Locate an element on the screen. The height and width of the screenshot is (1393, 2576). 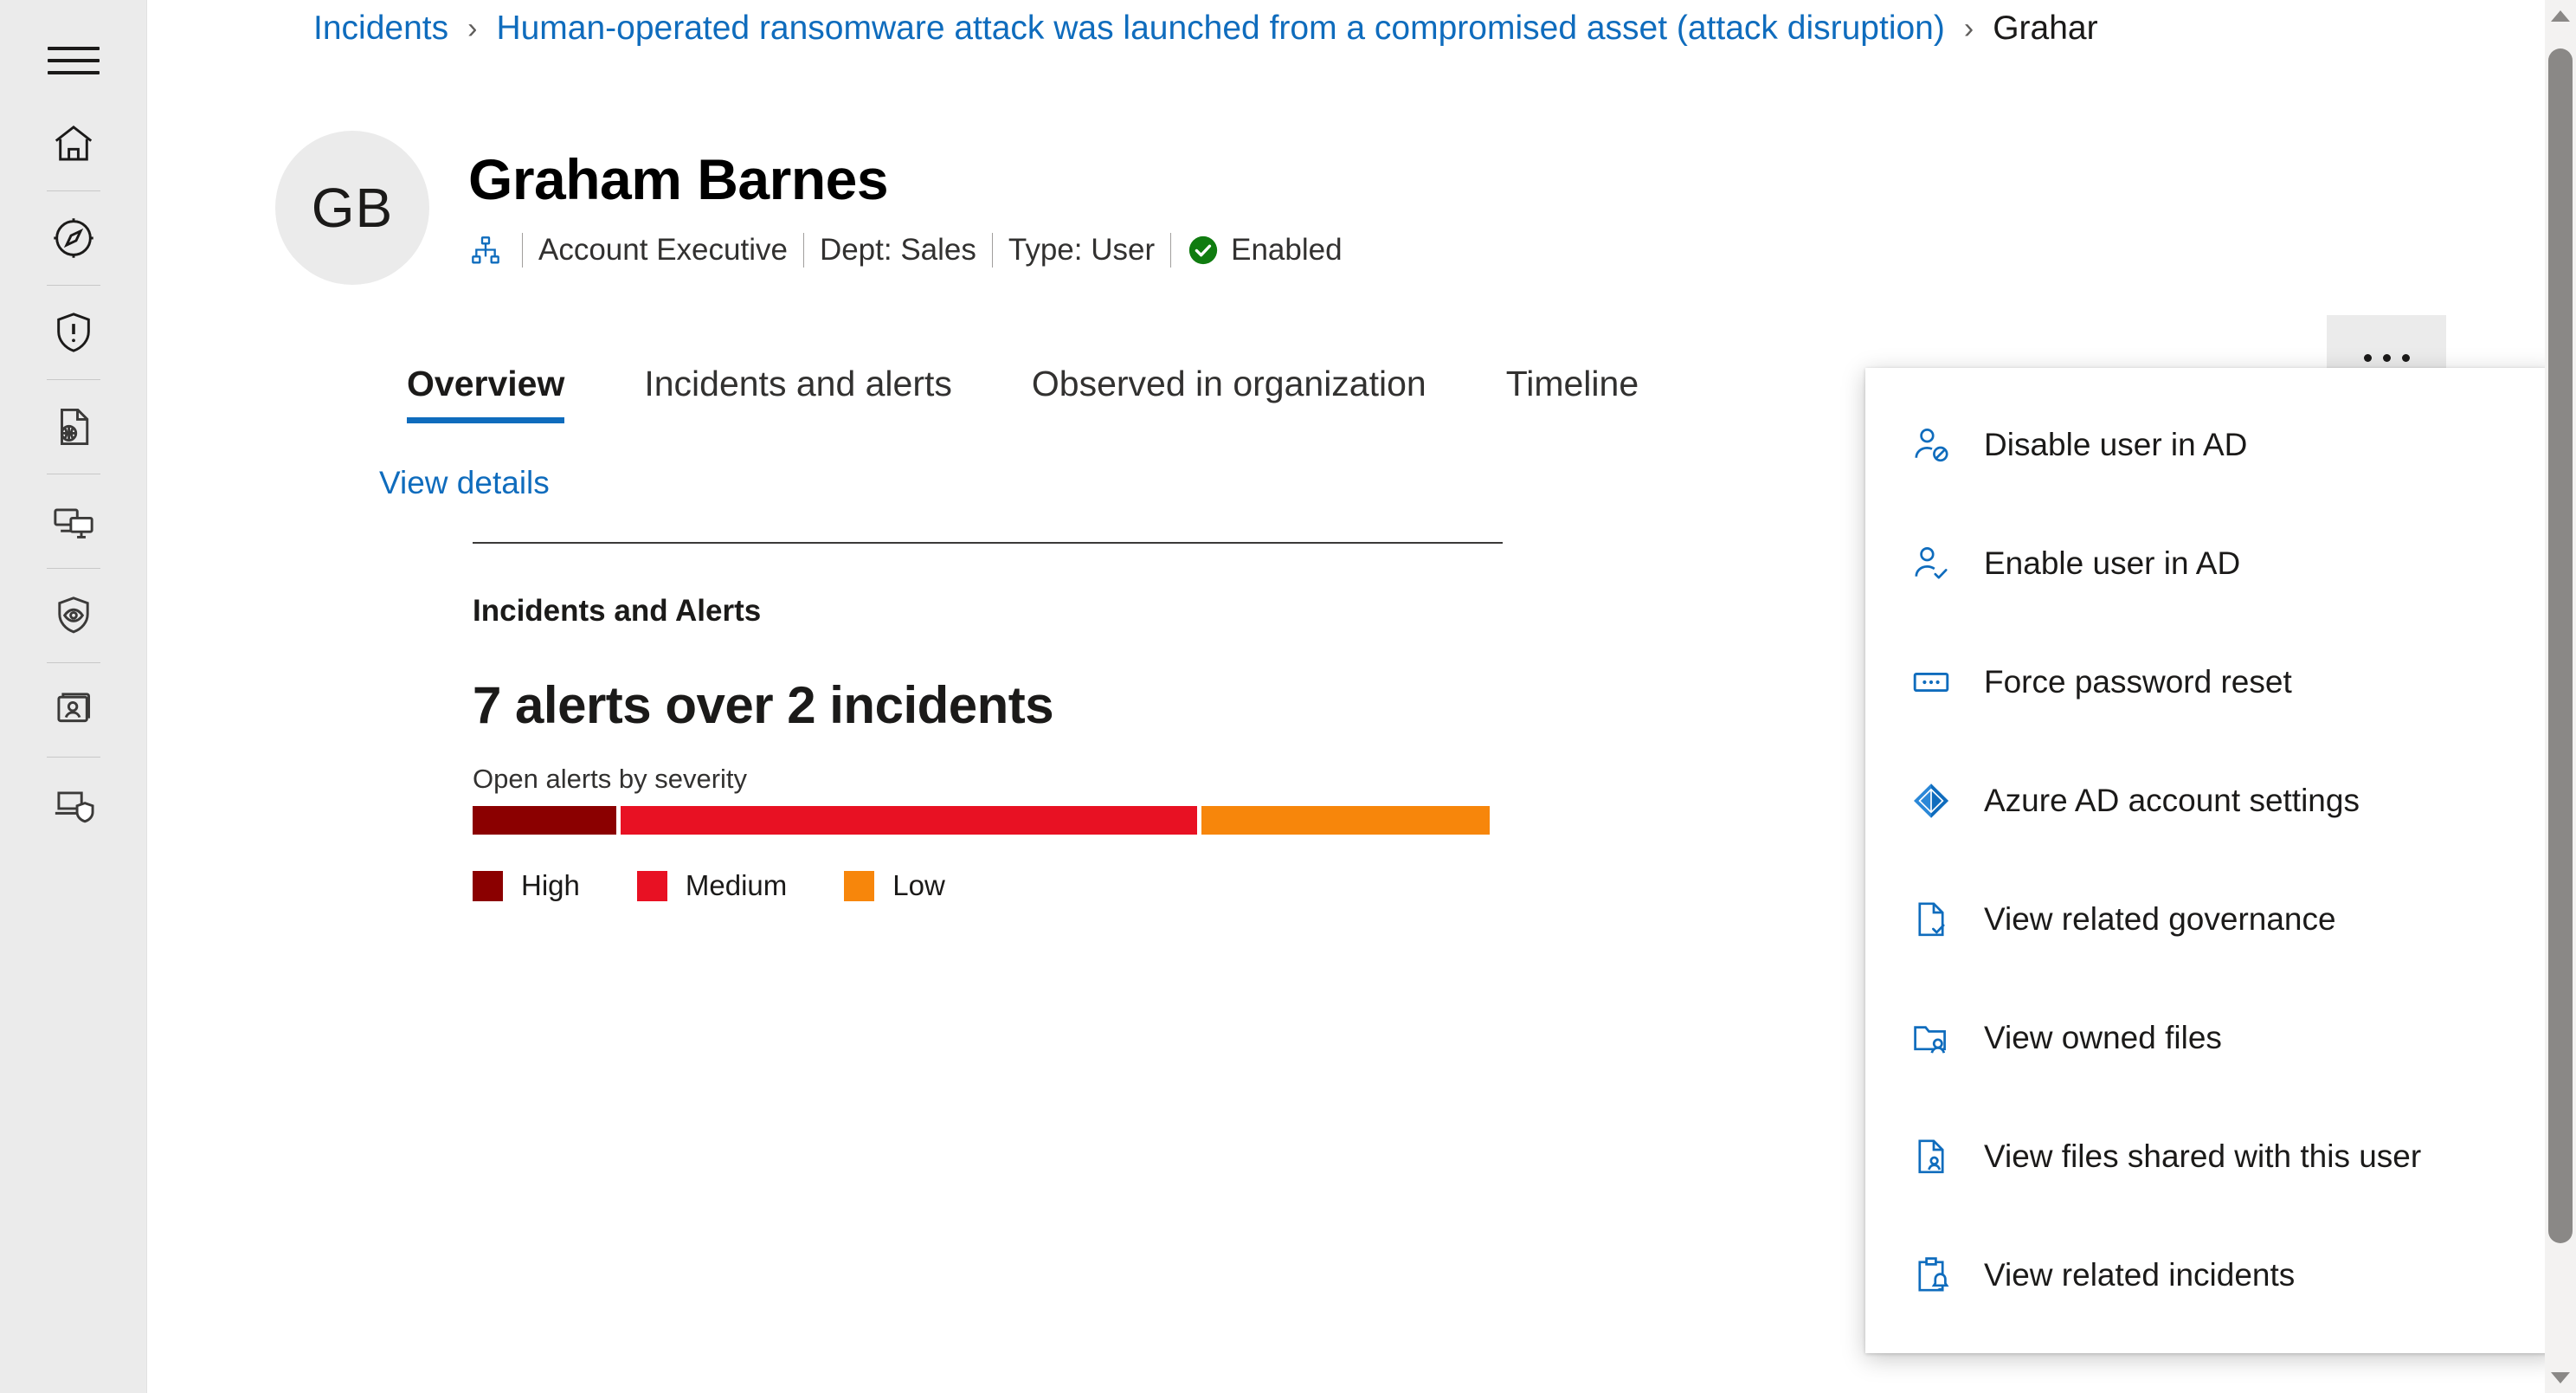
sidebar-item-actions-submissions is located at coordinates (73, 426).